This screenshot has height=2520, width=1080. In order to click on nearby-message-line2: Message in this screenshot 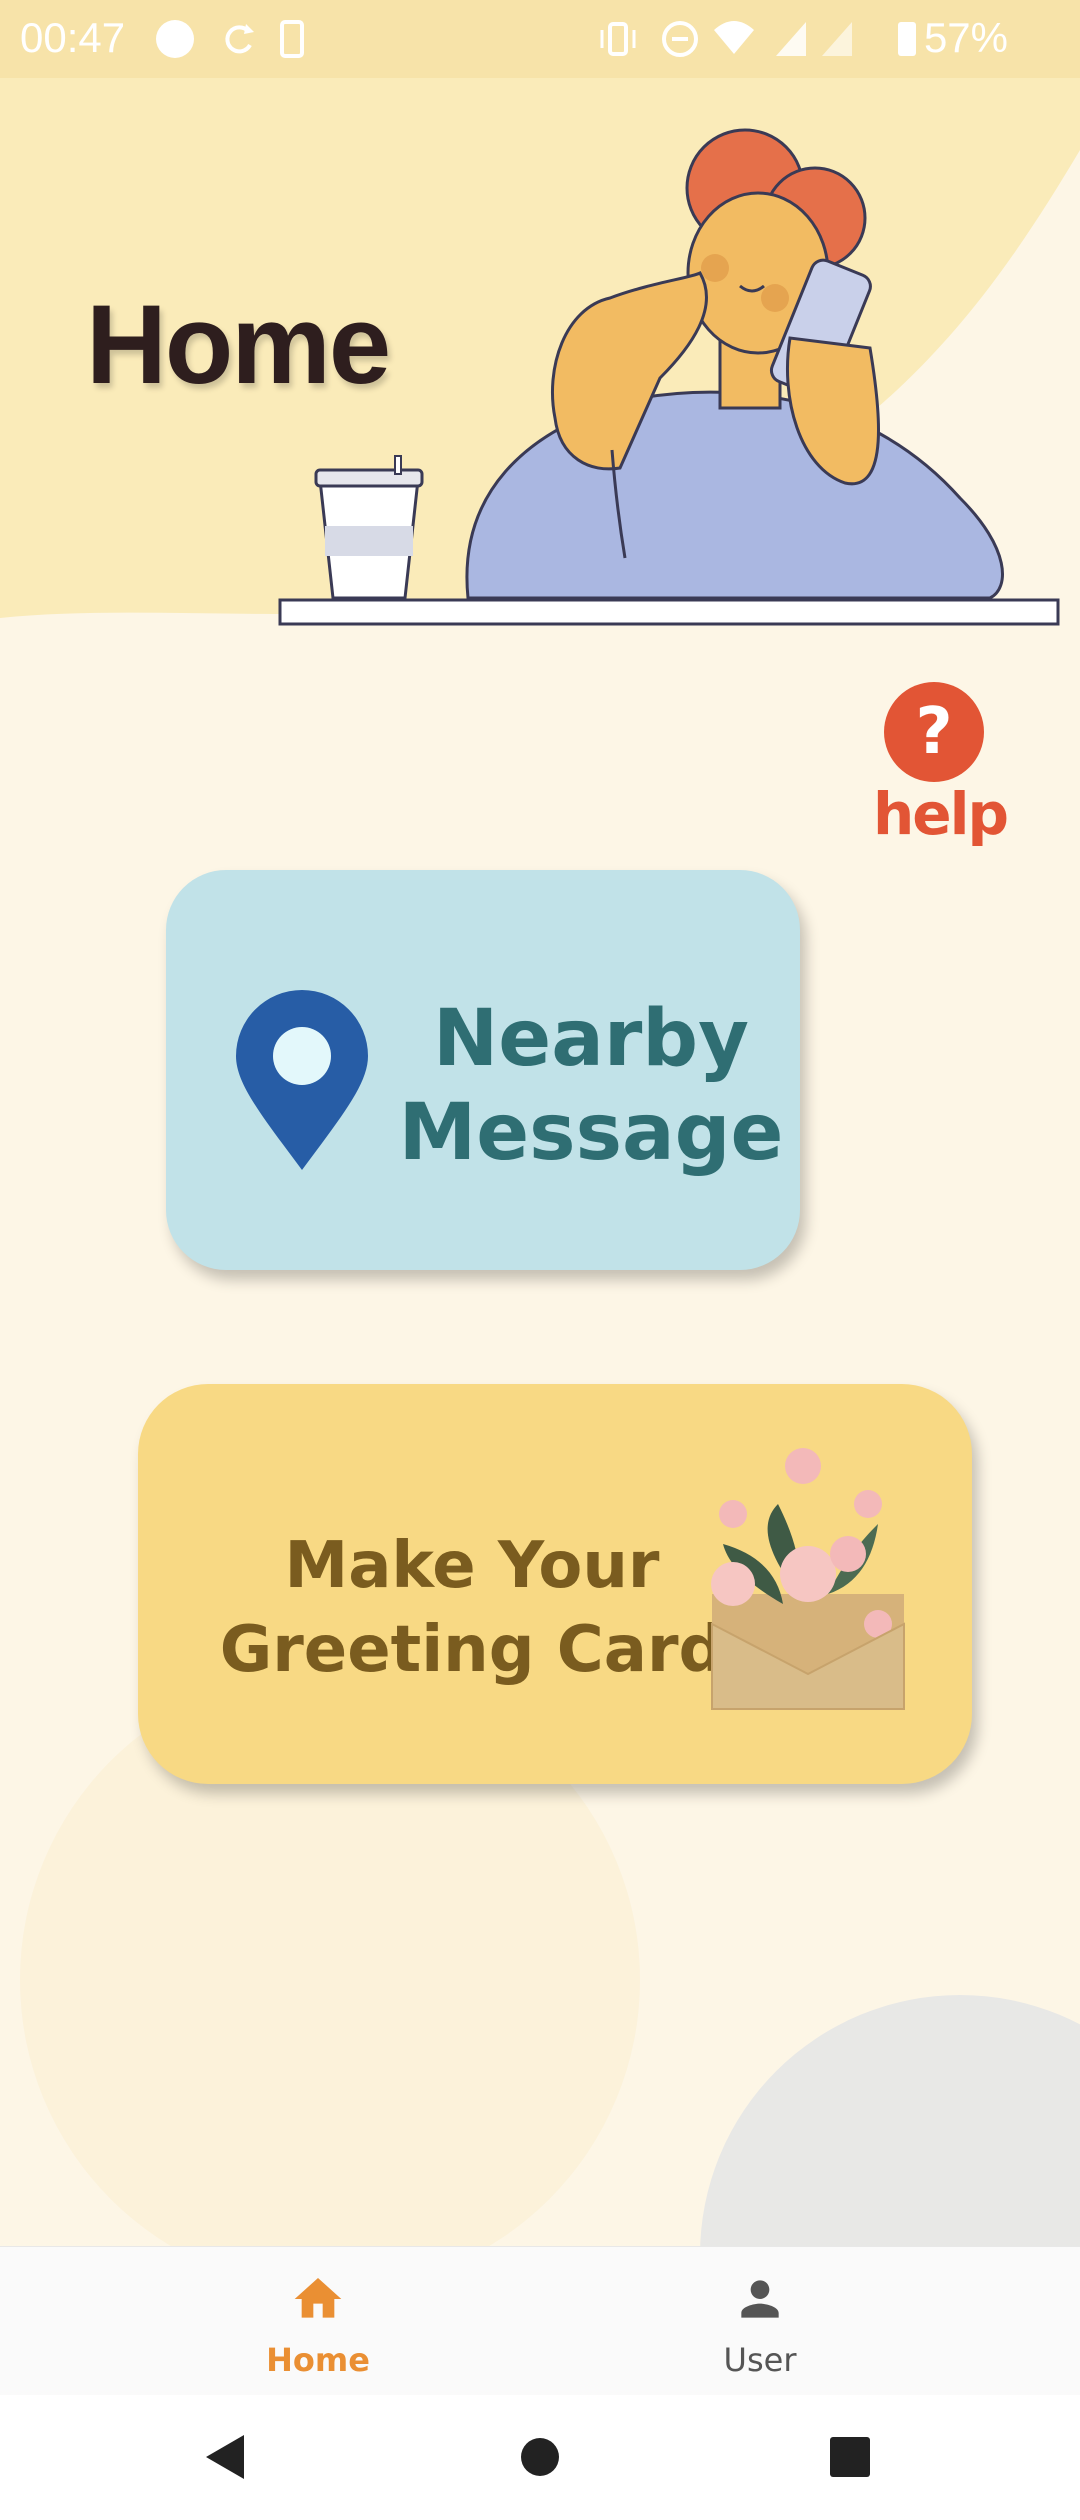, I will do `click(591, 1133)`.